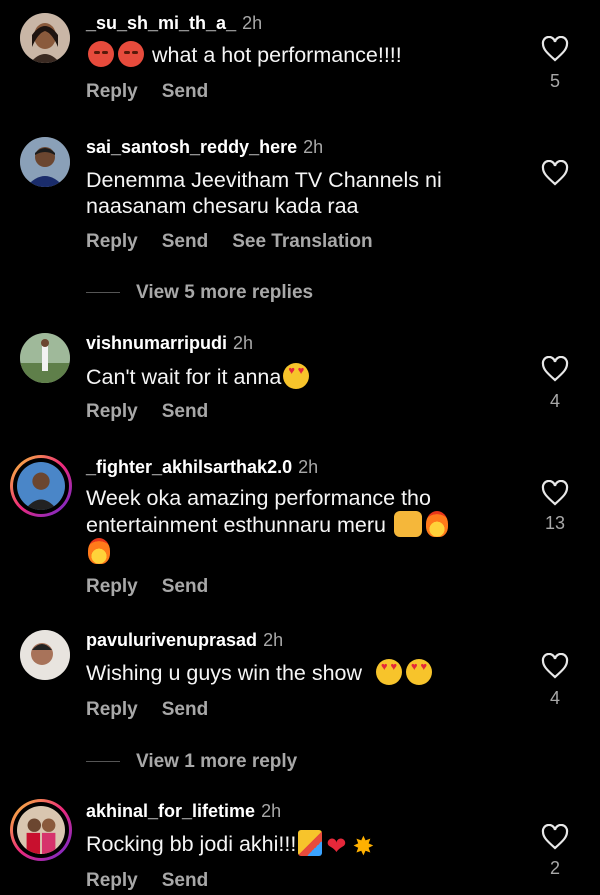  Describe the element at coordinates (161, 23) in the screenshot. I see `username: _su_sh_mi_th_a_` at that location.